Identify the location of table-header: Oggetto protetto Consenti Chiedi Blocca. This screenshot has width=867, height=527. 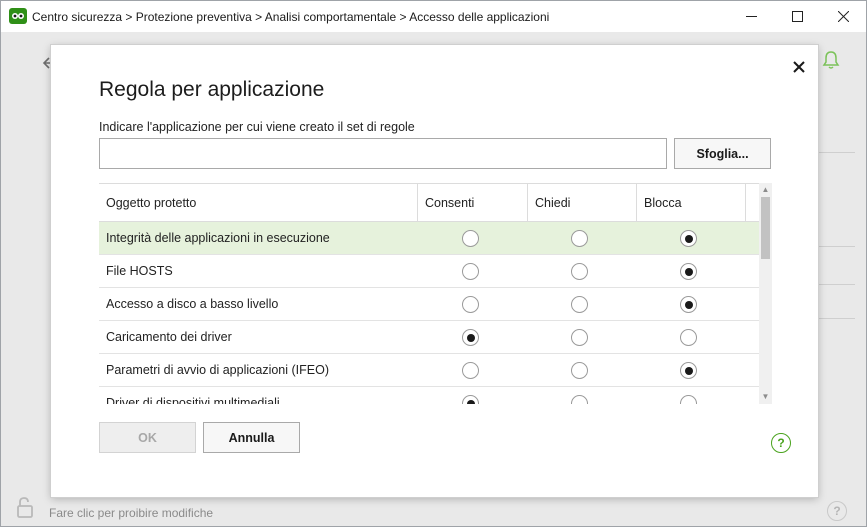
(429, 203).